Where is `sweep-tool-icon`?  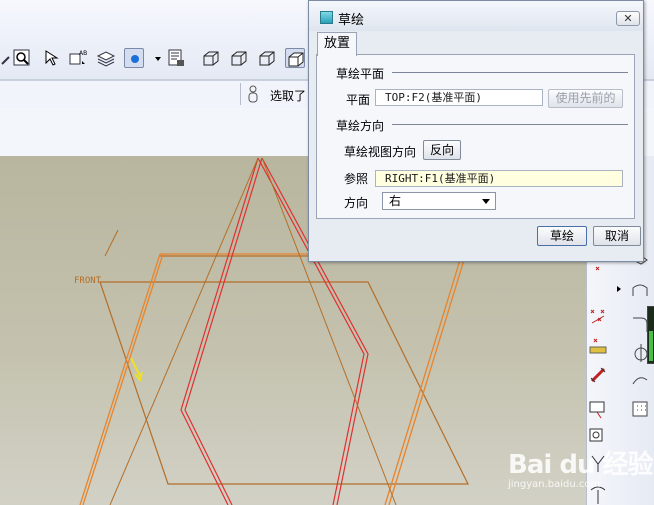 sweep-tool-icon is located at coordinates (640, 381).